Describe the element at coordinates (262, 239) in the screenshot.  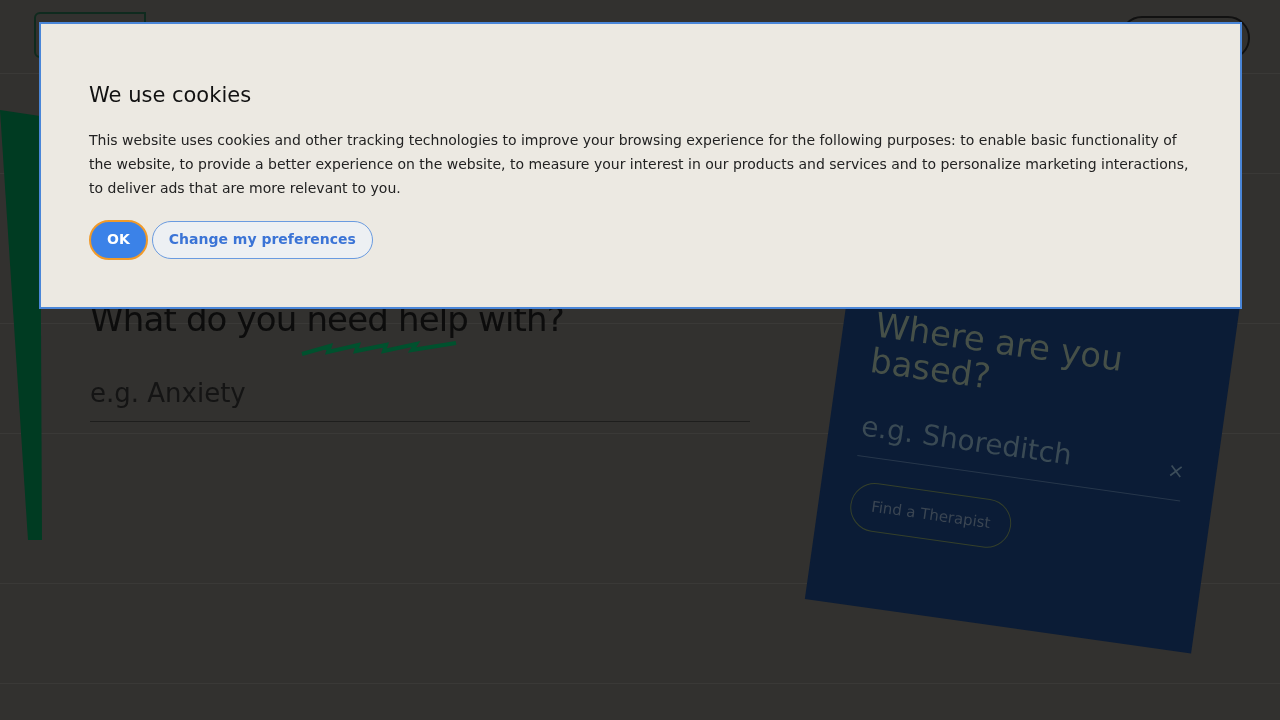
I see `preferences-button: Change my preferences` at that location.